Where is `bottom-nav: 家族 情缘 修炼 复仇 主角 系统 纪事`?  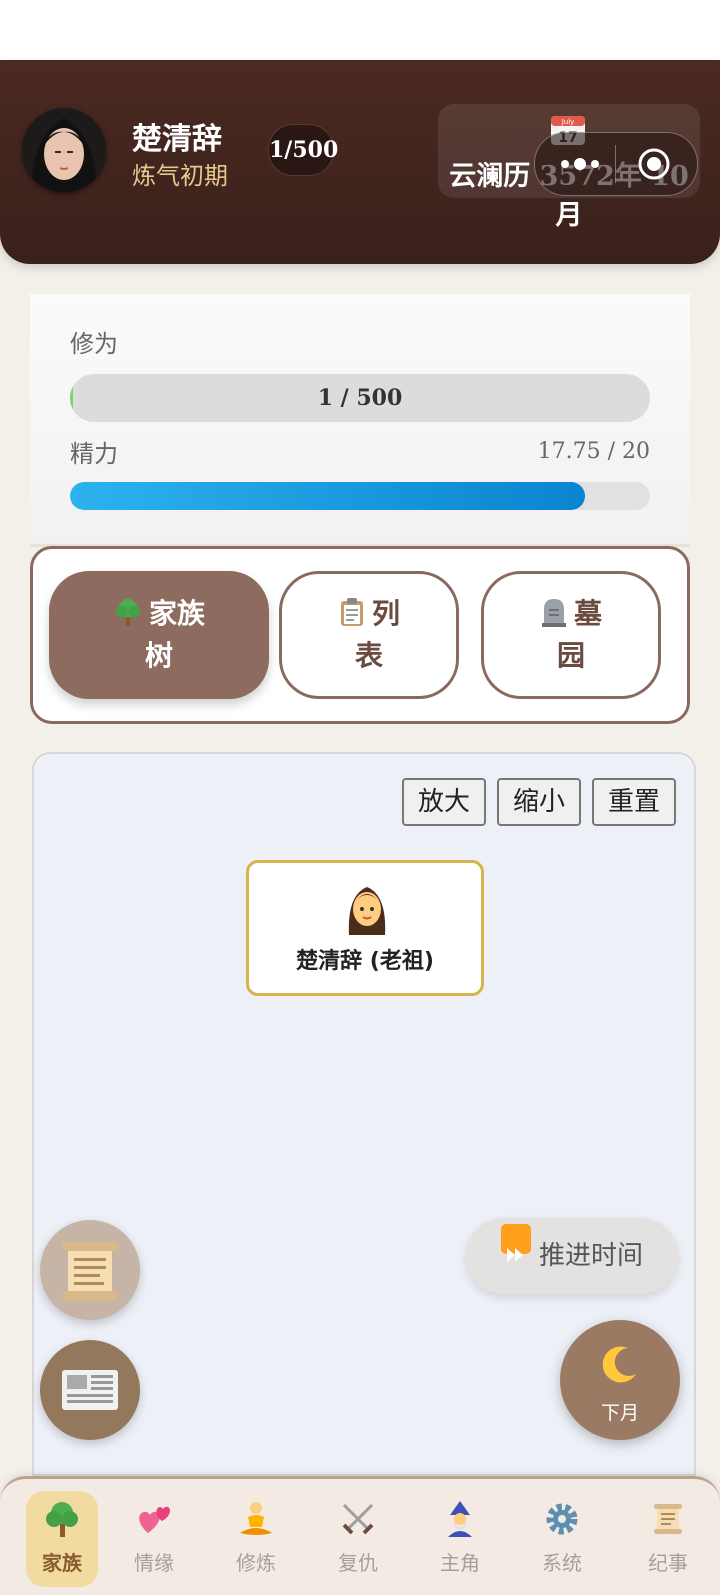
bottom-nav: 家族 情缘 修炼 复仇 主角 系统 纪事 is located at coordinates (360, 1535).